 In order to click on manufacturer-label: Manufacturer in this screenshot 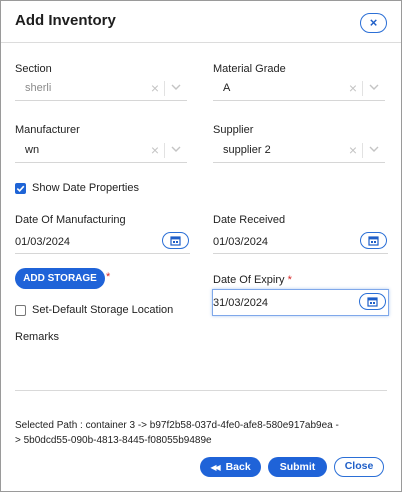, I will do `click(47, 130)`.